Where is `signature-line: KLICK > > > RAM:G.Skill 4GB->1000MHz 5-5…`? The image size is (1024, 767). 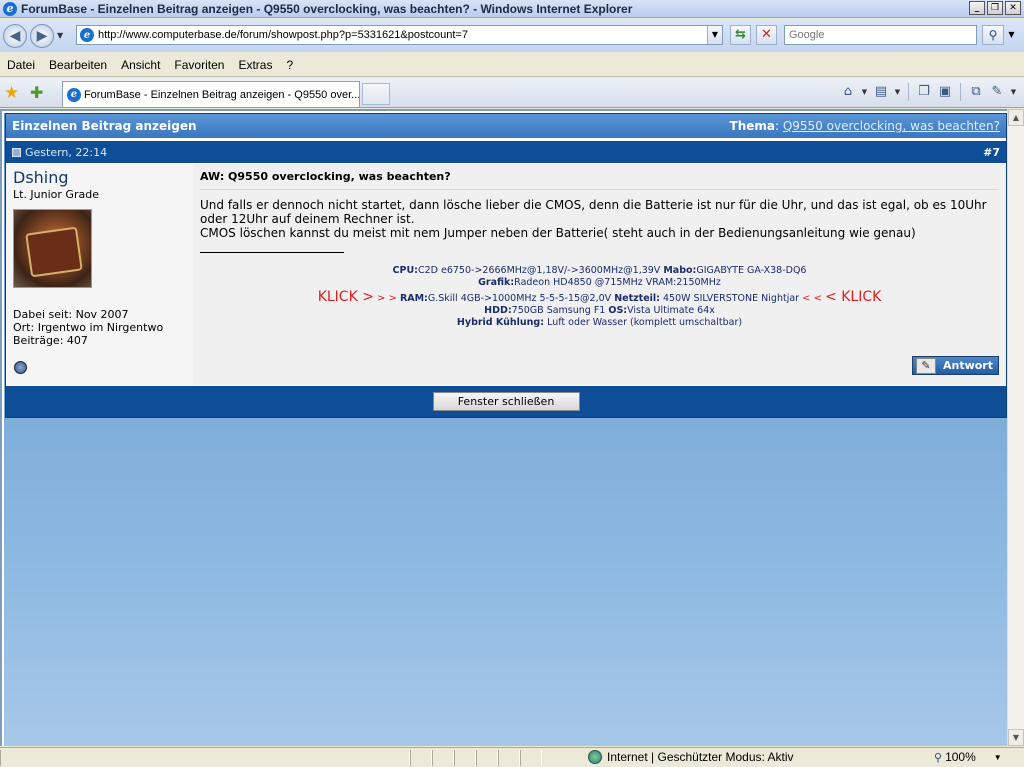
signature-line: KLICK > > > RAM:G.Skill 4GB->1000MHz 5-5… is located at coordinates (599, 297).